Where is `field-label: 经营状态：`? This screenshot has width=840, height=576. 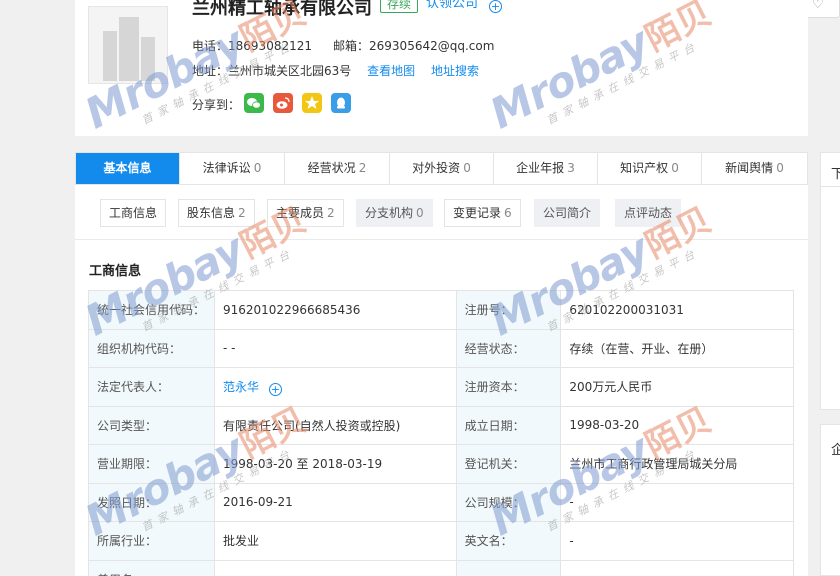
field-label: 经营状态： is located at coordinates (508, 348).